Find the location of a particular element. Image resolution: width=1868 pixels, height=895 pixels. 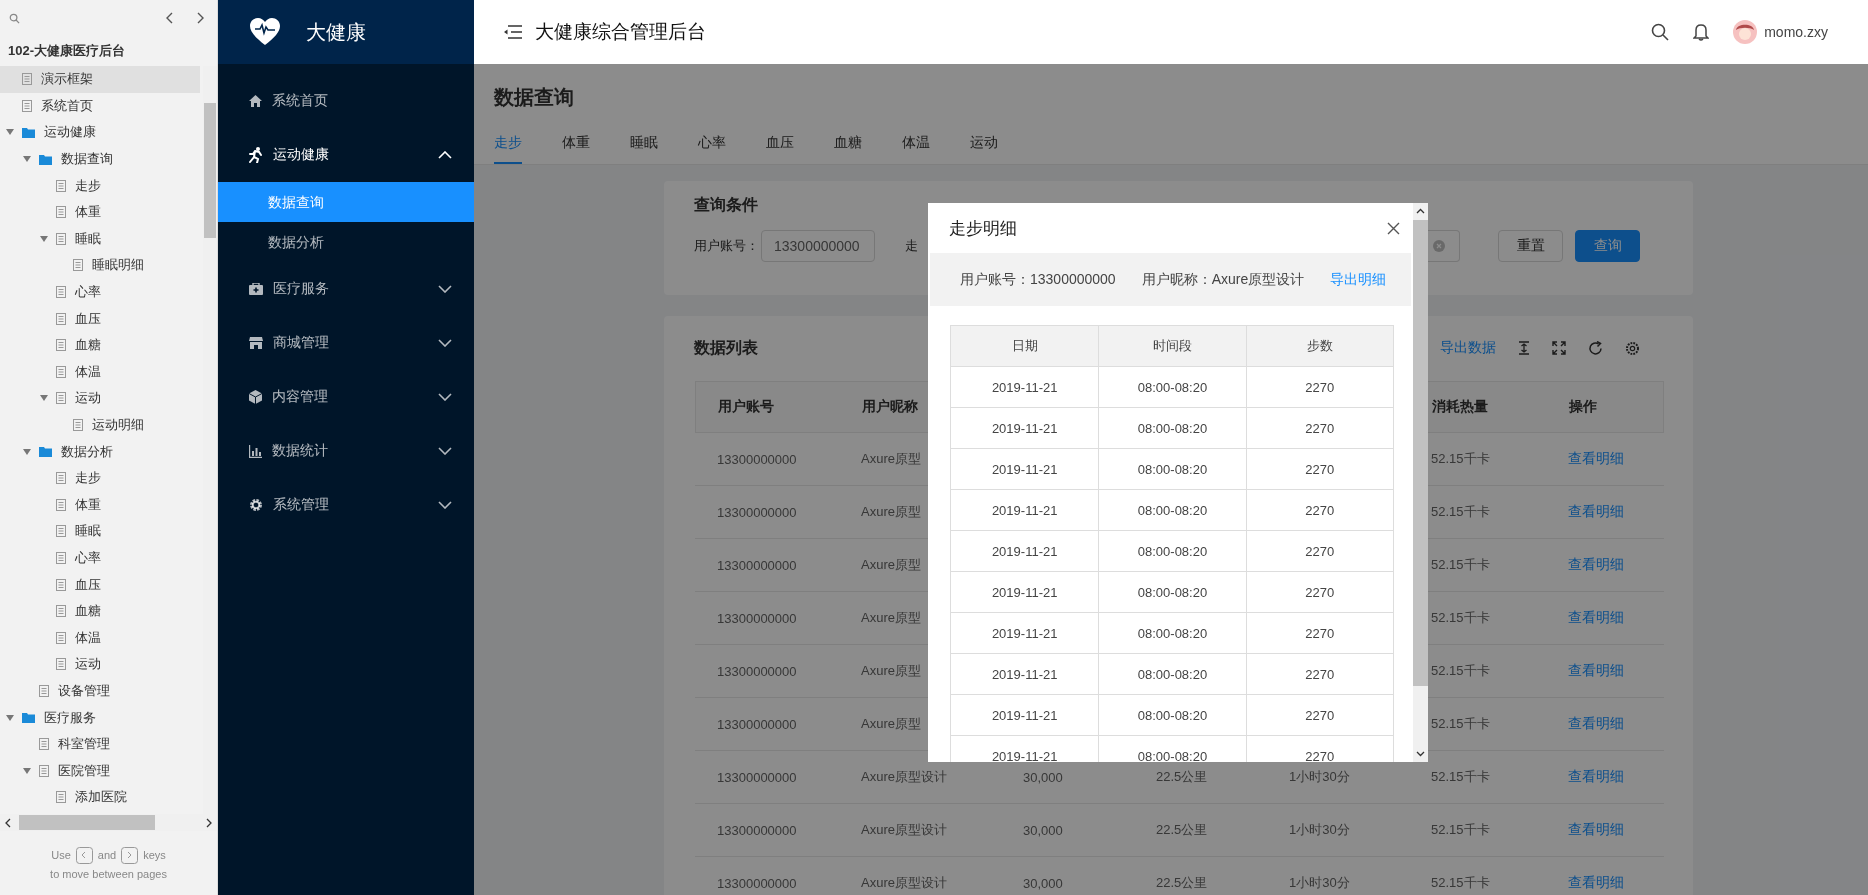

hint-text: Use is located at coordinates (61, 855).